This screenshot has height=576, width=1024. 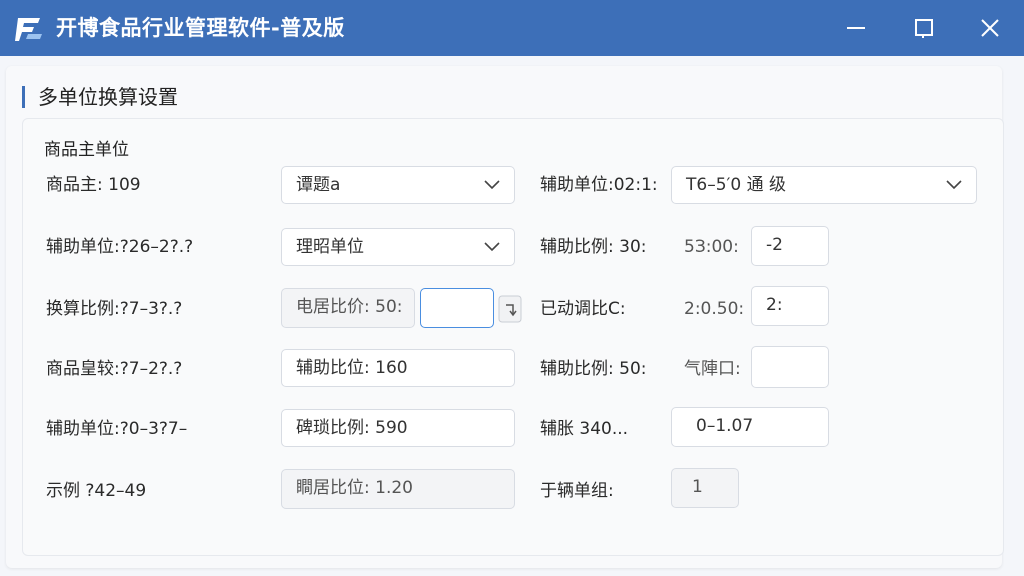 I want to click on minimize-icon, so click(x=856, y=28).